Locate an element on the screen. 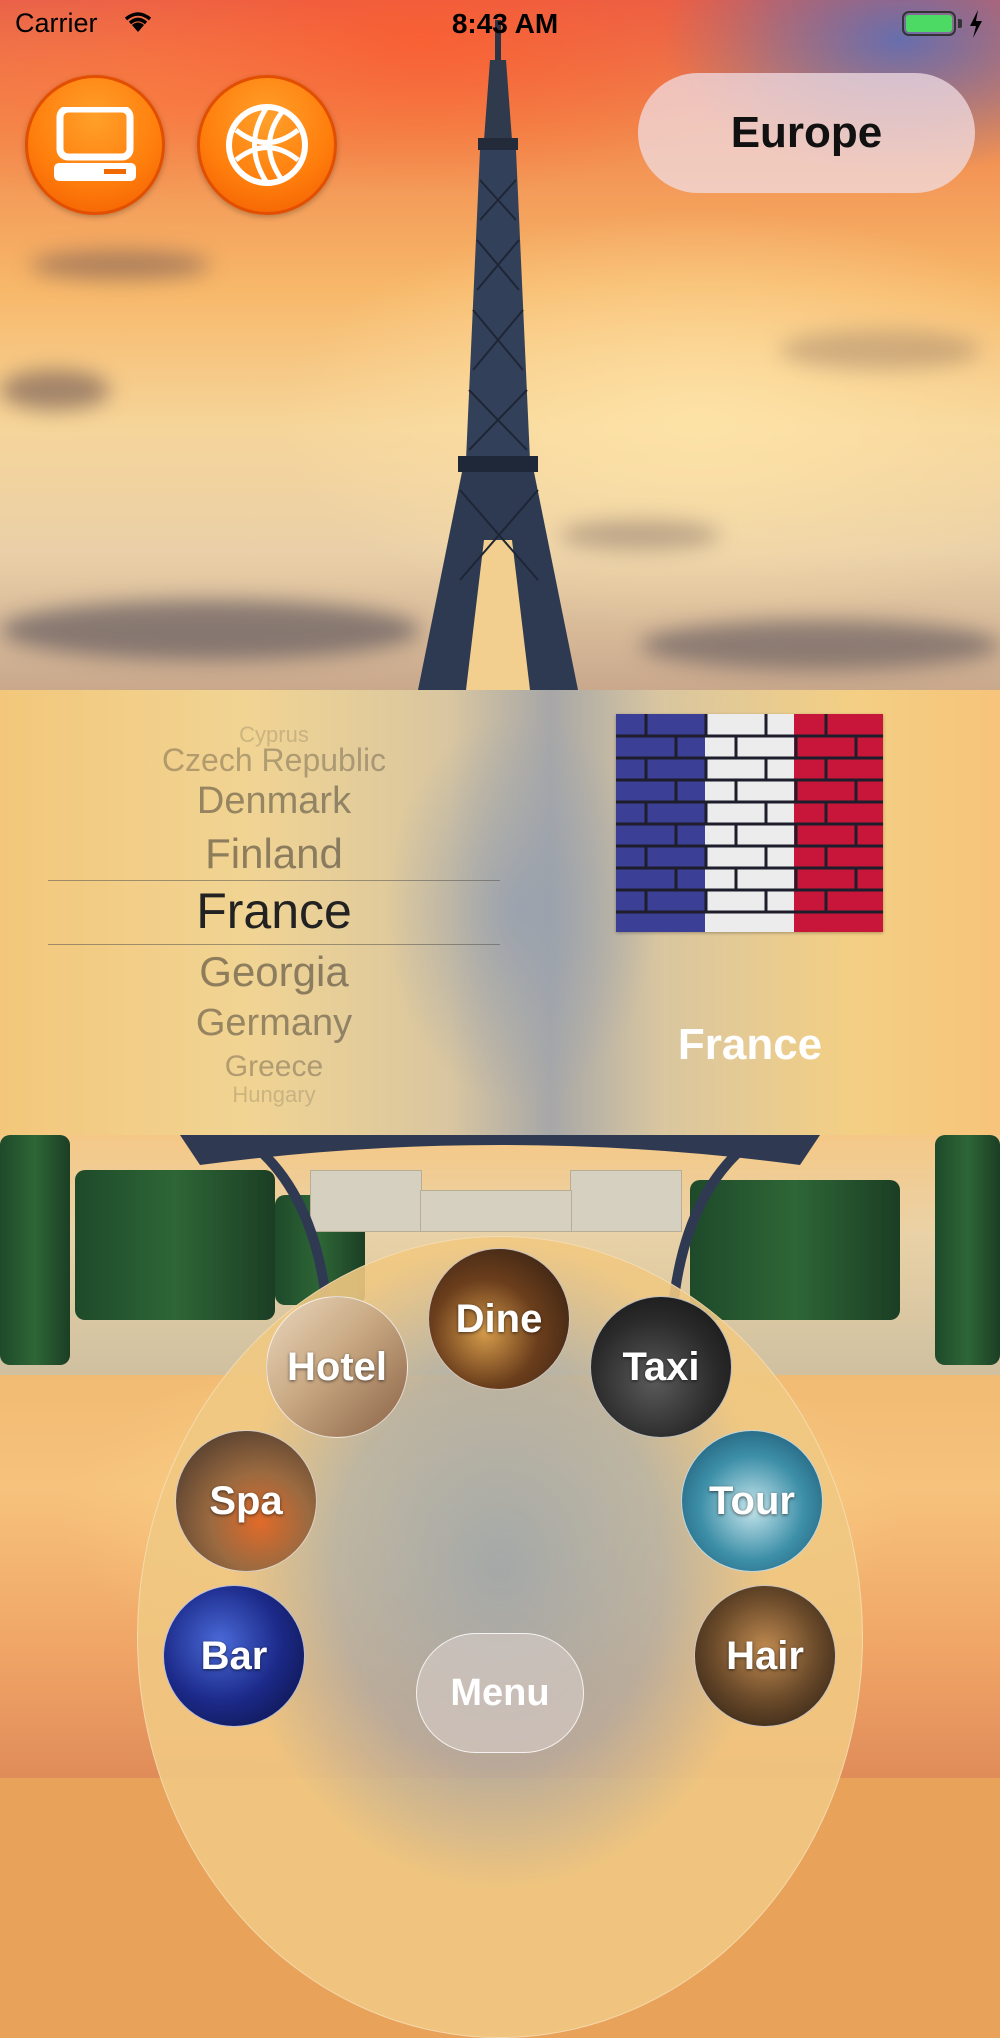  spa-button: Spa is located at coordinates (246, 1501).